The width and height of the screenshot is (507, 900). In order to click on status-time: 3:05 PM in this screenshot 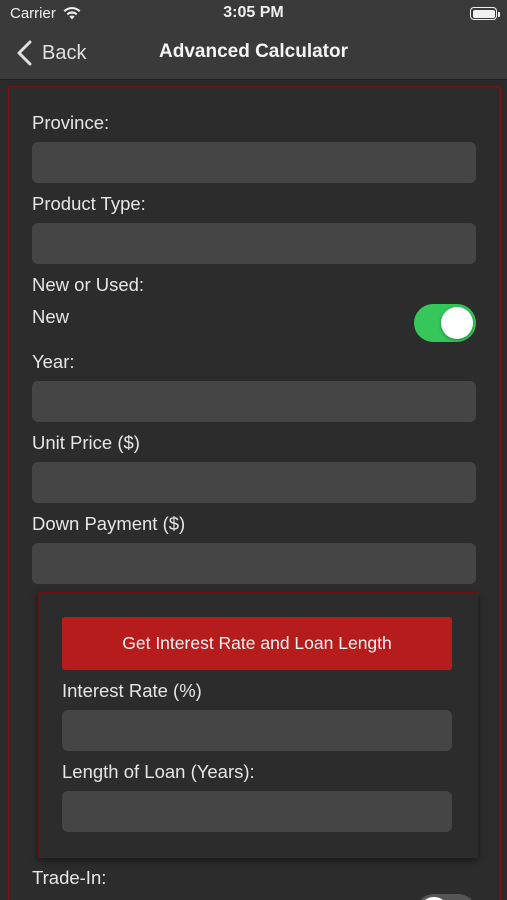, I will do `click(253, 12)`.